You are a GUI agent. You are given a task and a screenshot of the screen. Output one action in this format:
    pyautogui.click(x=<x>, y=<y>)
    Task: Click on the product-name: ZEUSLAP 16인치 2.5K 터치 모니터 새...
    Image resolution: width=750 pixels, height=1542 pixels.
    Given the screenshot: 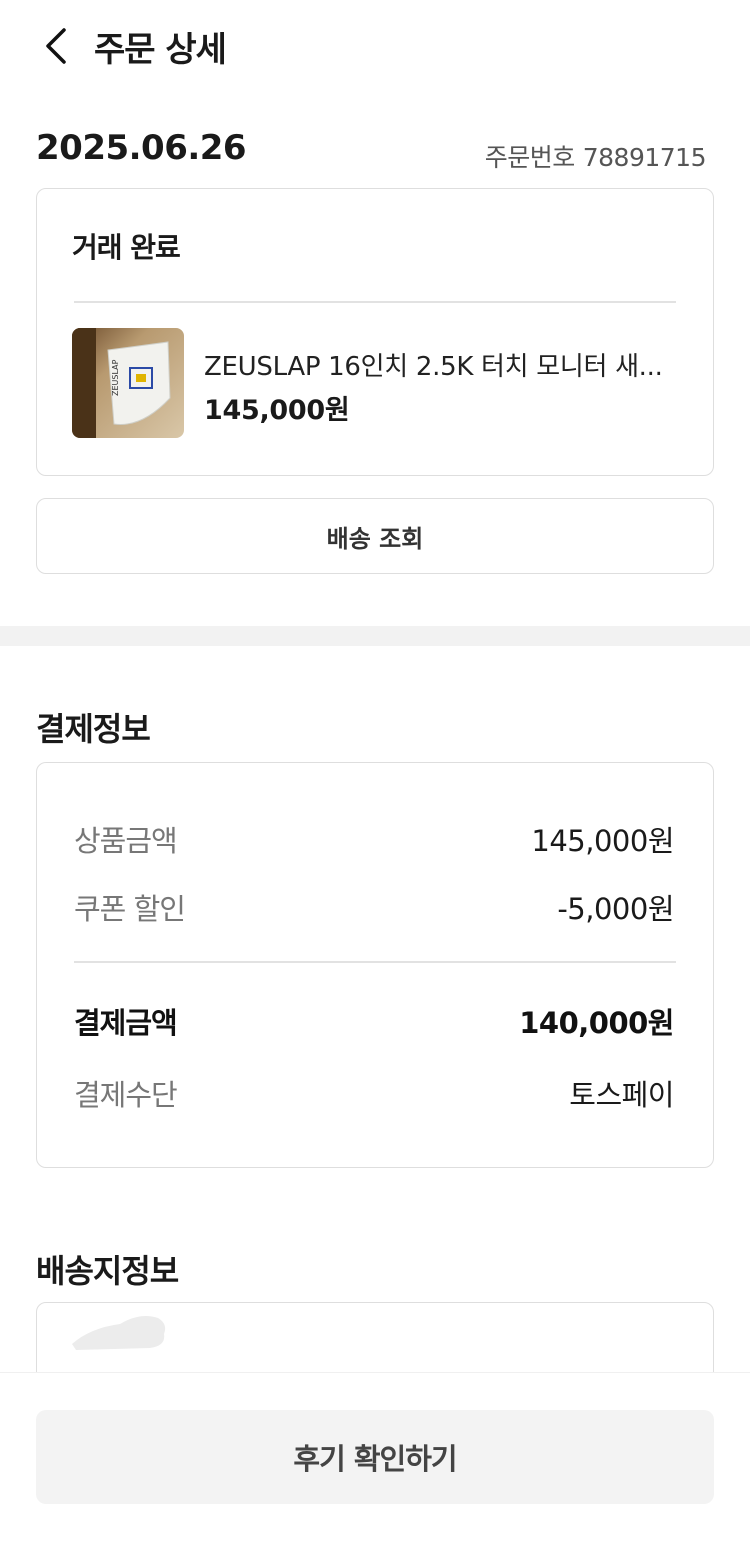 What is the action you would take?
    pyautogui.click(x=433, y=364)
    